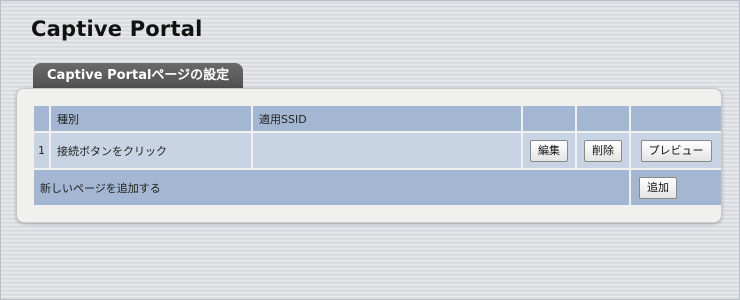 This screenshot has height=300, width=740. Describe the element at coordinates (41, 118) in the screenshot. I see `column-header-number` at that location.